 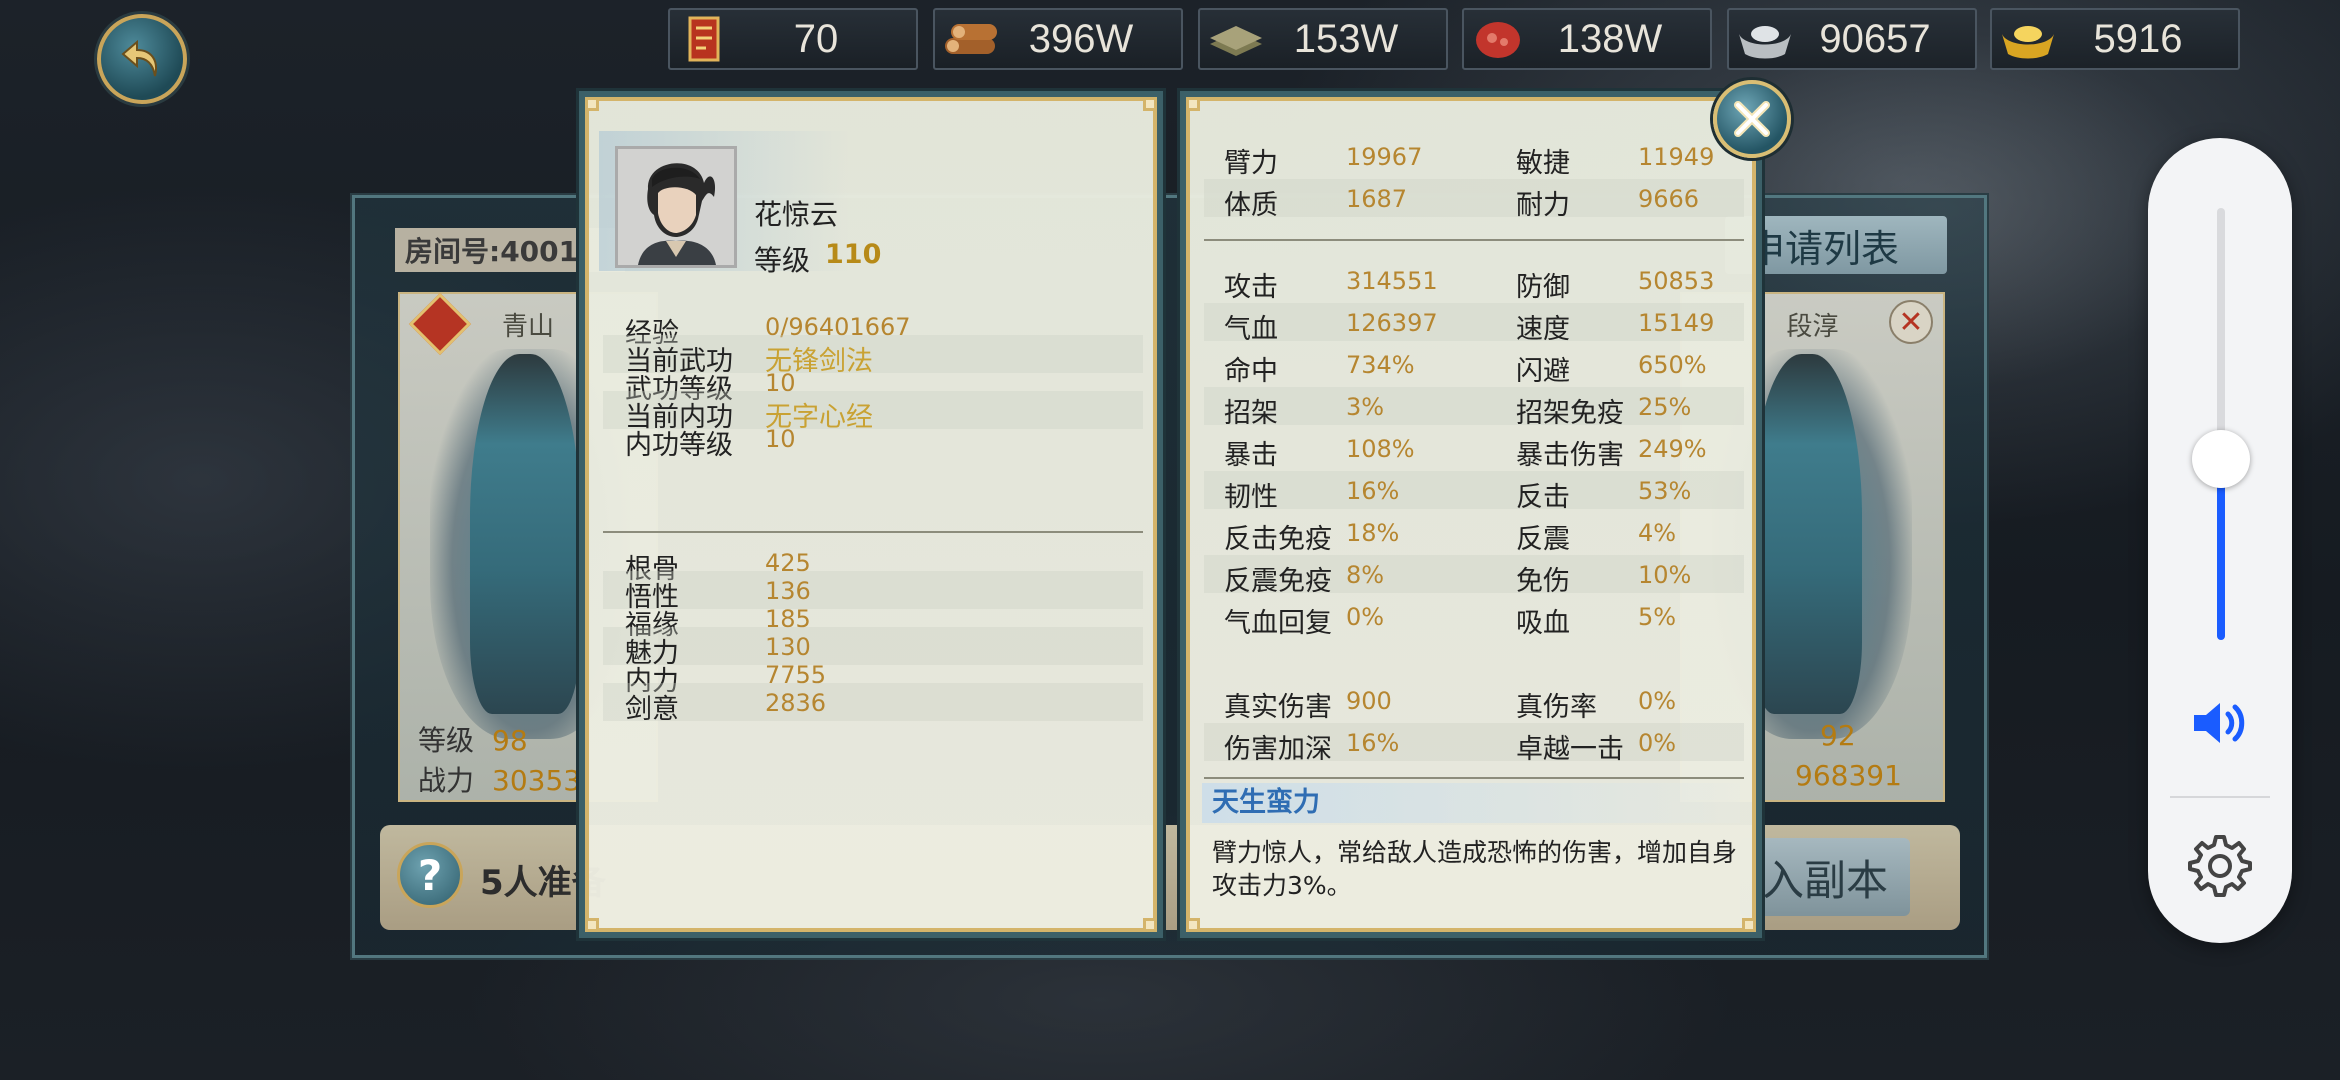 What do you see at coordinates (1852, 39) in the screenshot?
I see `resource-counter: 90657` at bounding box center [1852, 39].